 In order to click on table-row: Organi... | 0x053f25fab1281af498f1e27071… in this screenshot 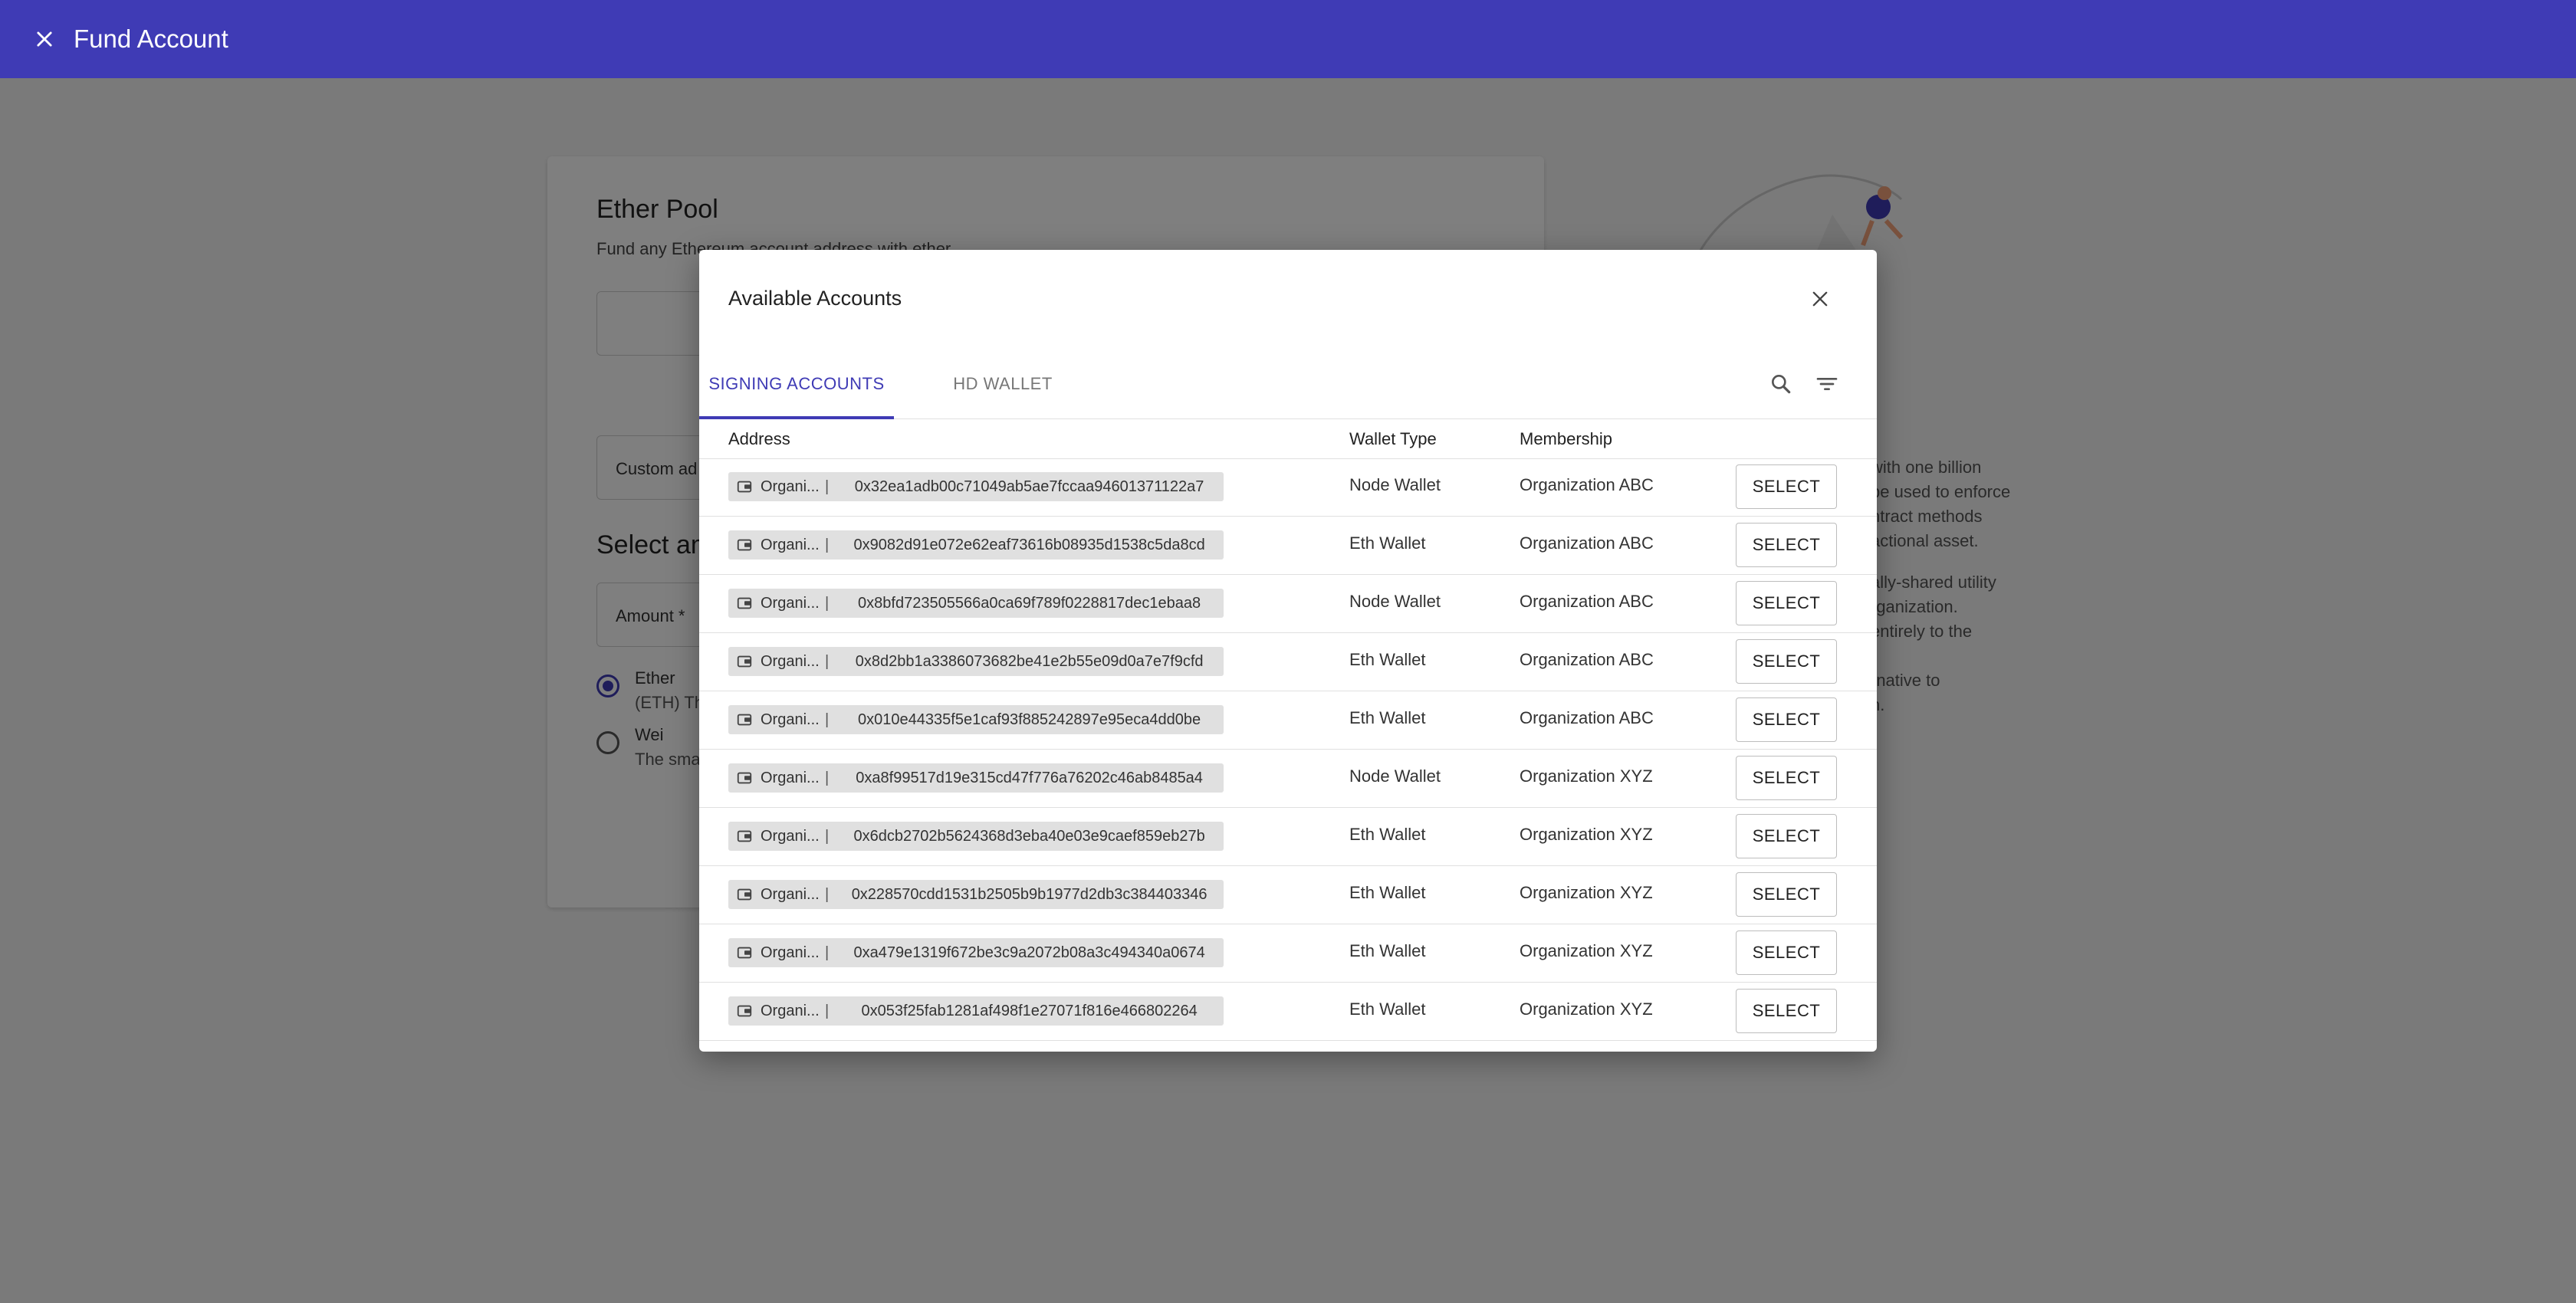, I will do `click(1288, 1012)`.